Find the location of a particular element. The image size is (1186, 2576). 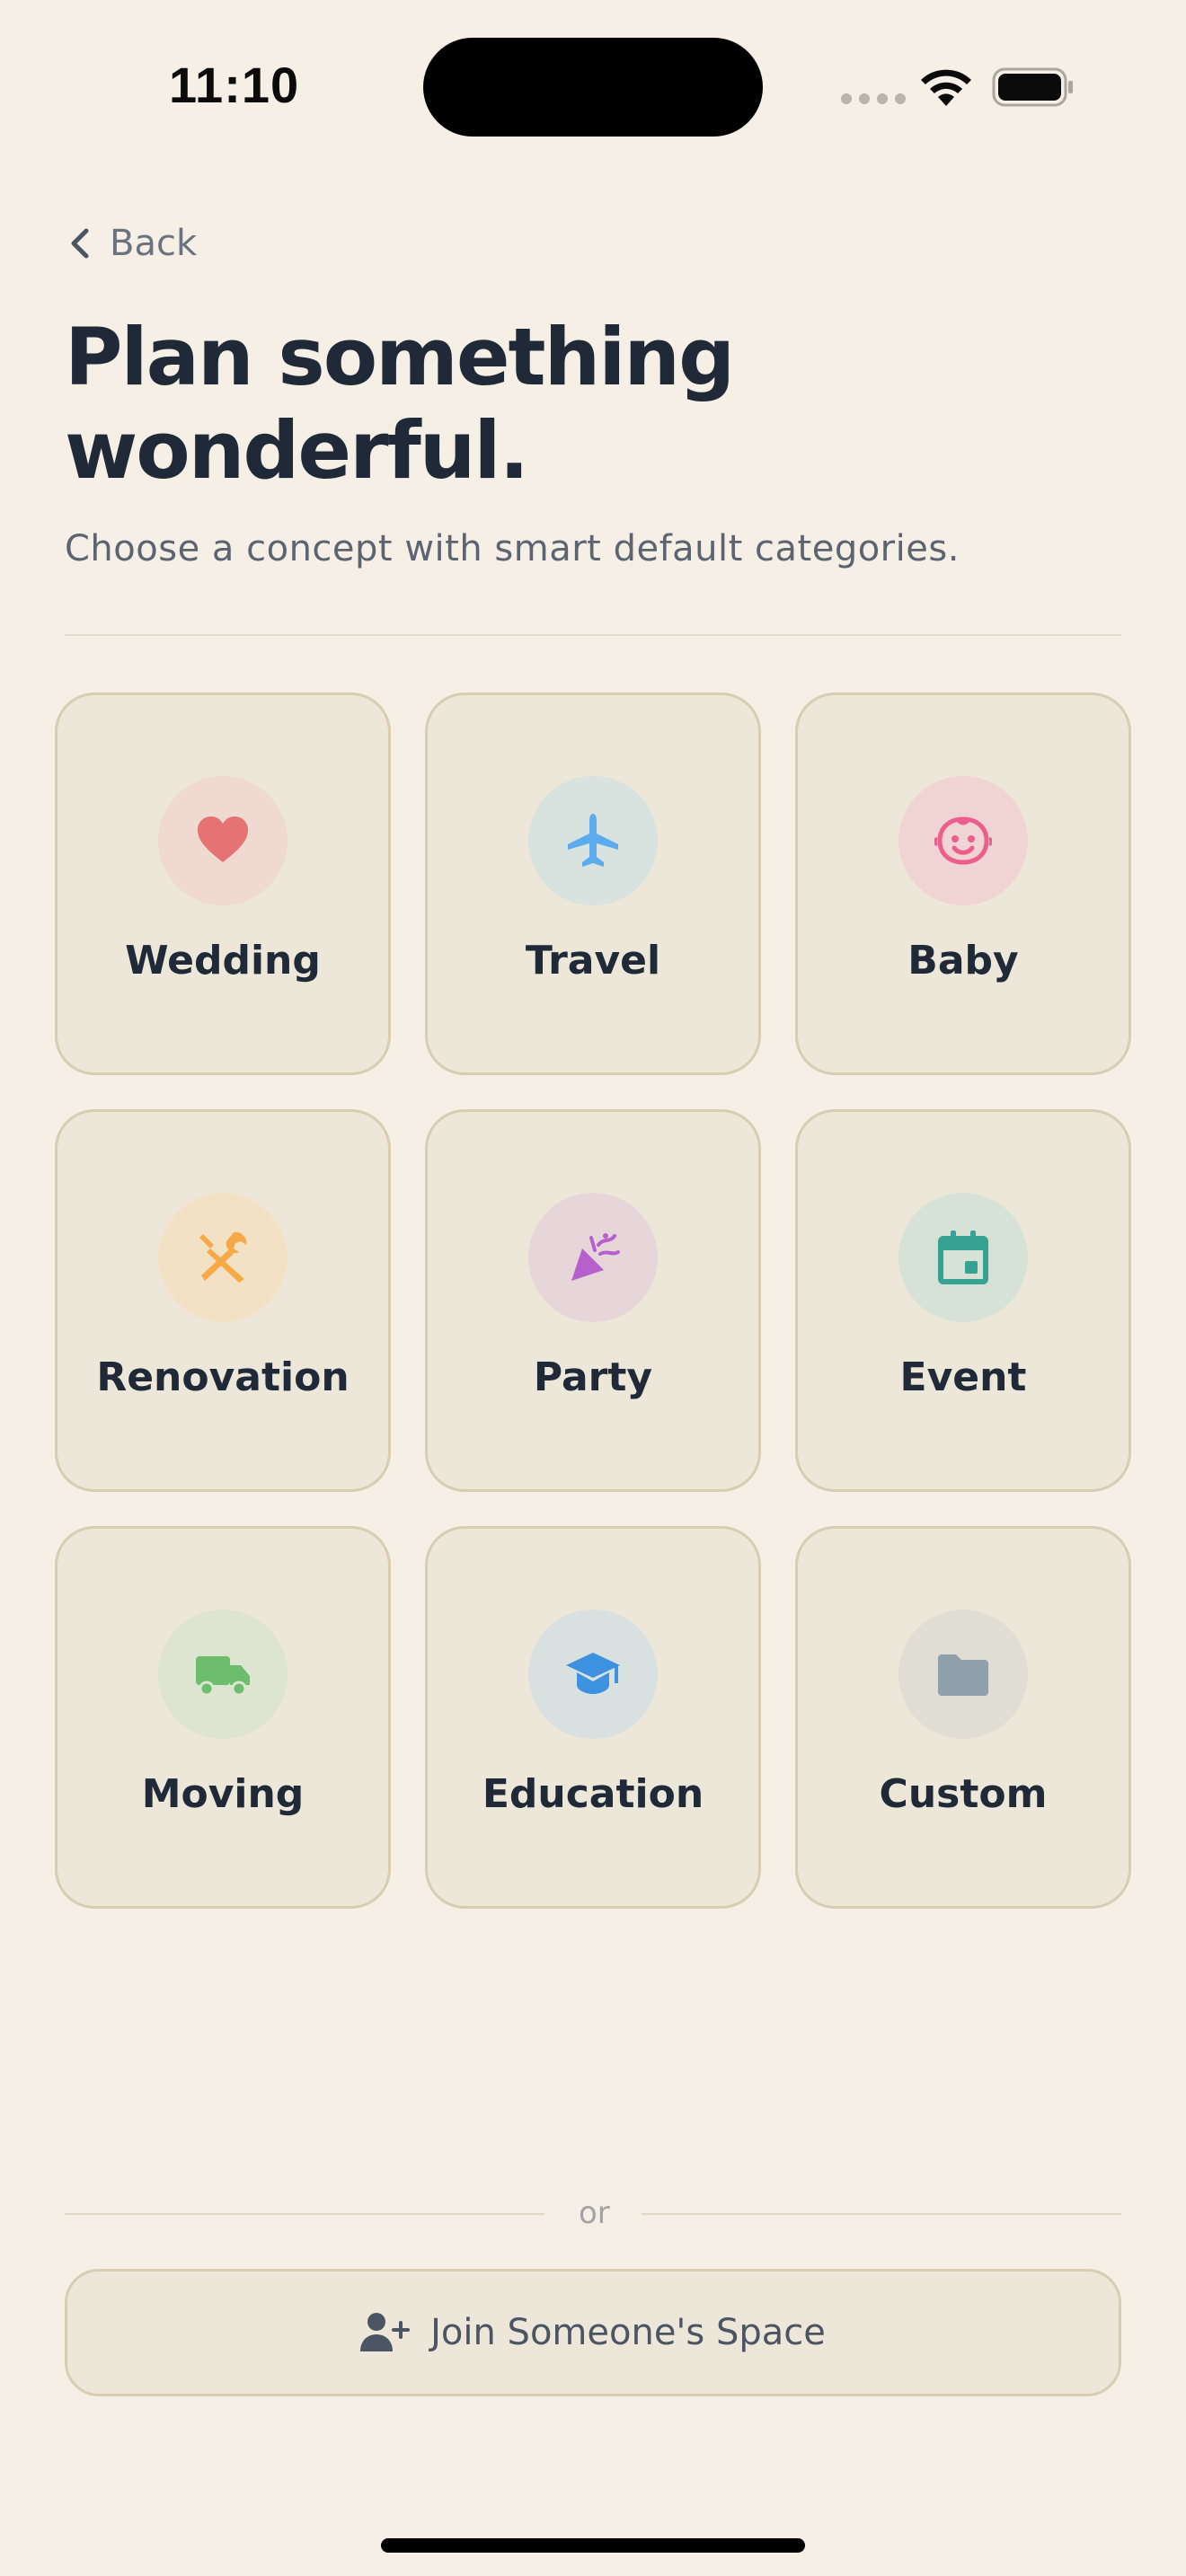

concept-card-party: Party is located at coordinates (593, 1300).